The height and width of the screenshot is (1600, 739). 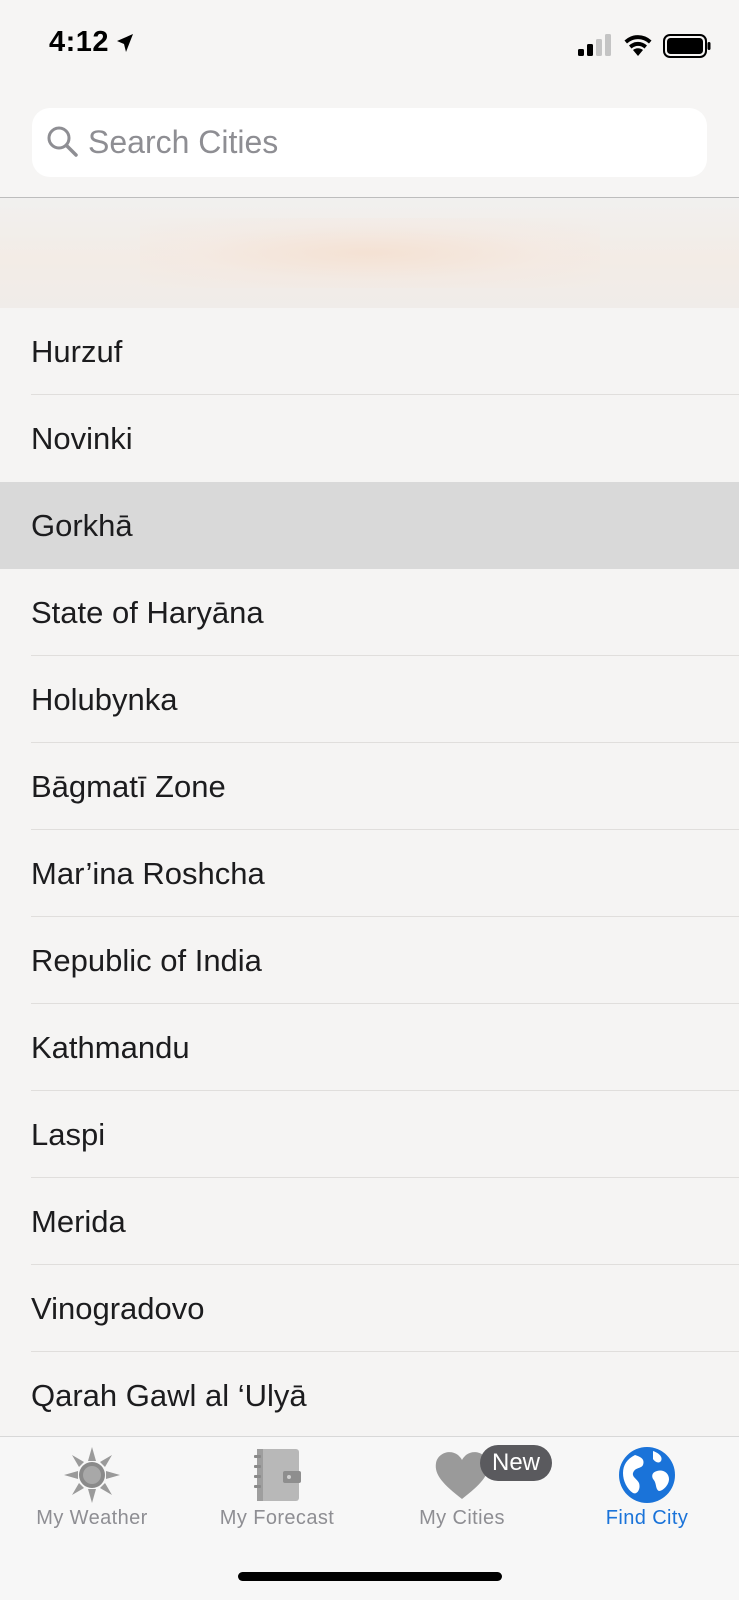 I want to click on globe-icon, so click(x=647, y=1475).